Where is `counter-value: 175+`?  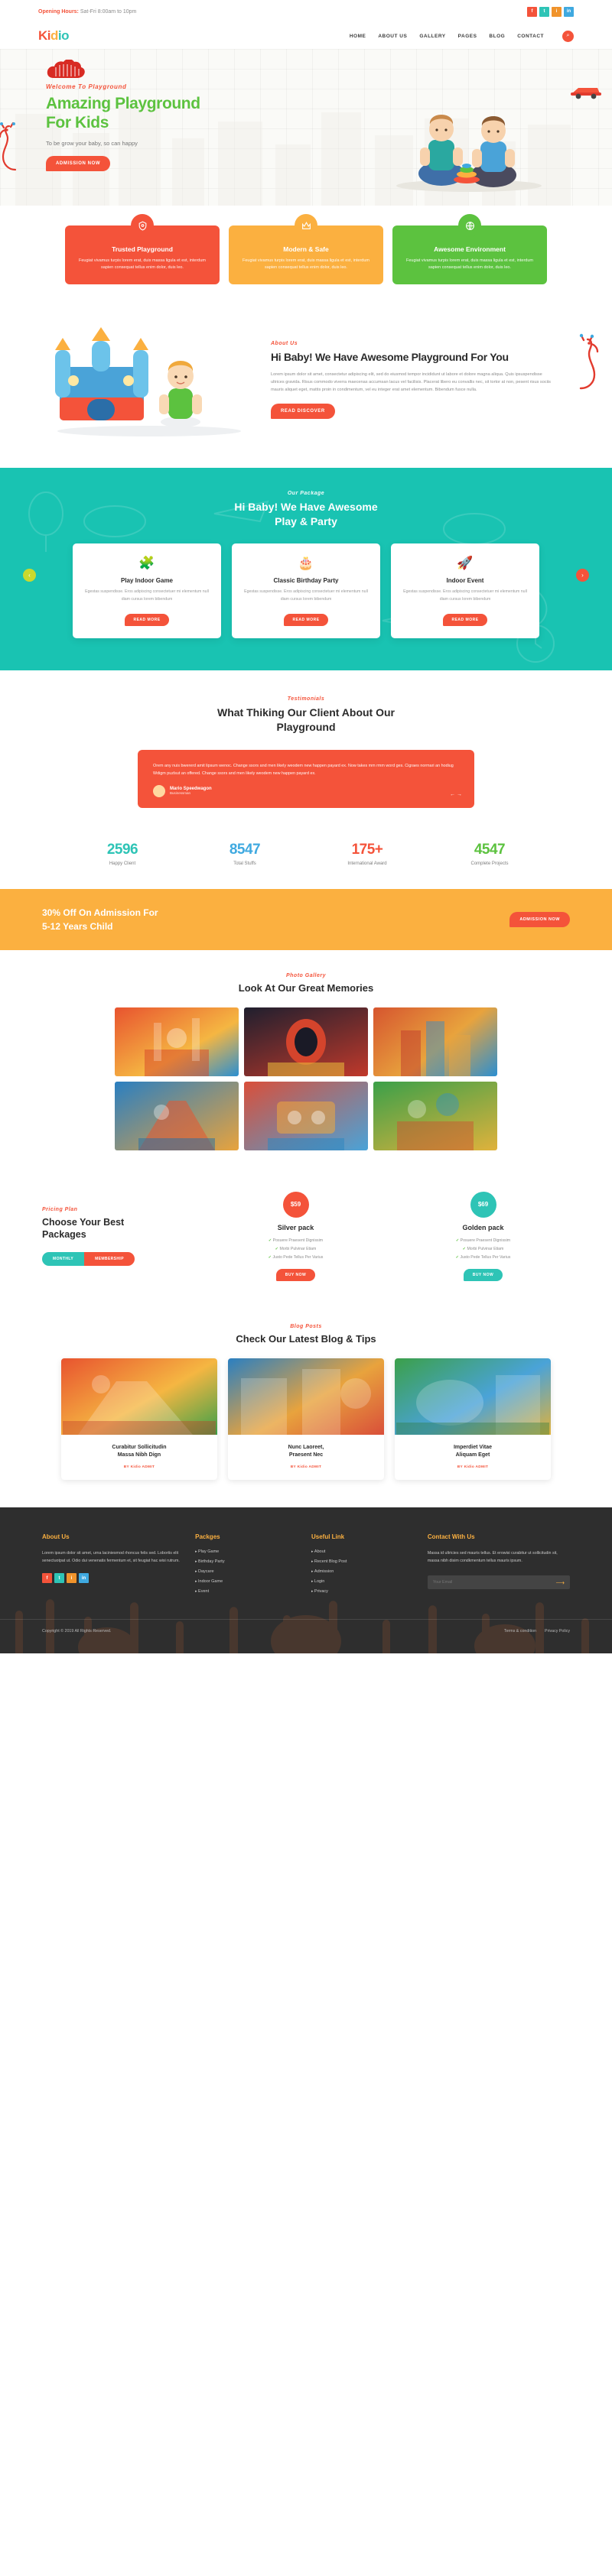
counter-value: 175+ is located at coordinates (367, 850).